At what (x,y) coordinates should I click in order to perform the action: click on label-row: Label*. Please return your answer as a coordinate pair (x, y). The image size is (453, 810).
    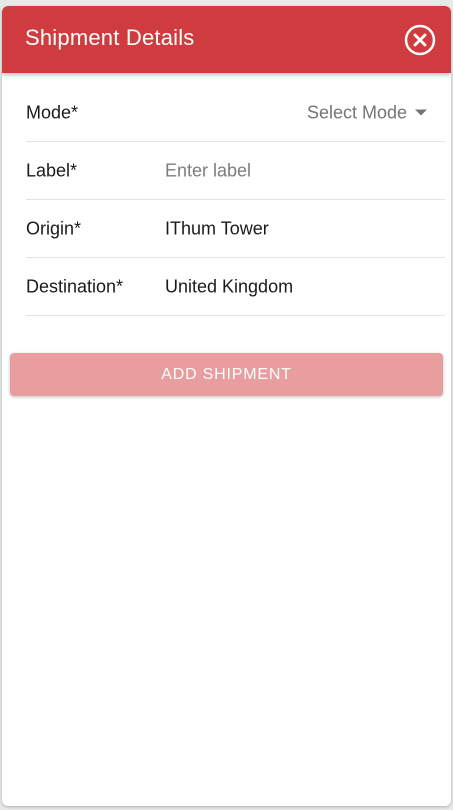
    Looking at the image, I should click on (235, 171).